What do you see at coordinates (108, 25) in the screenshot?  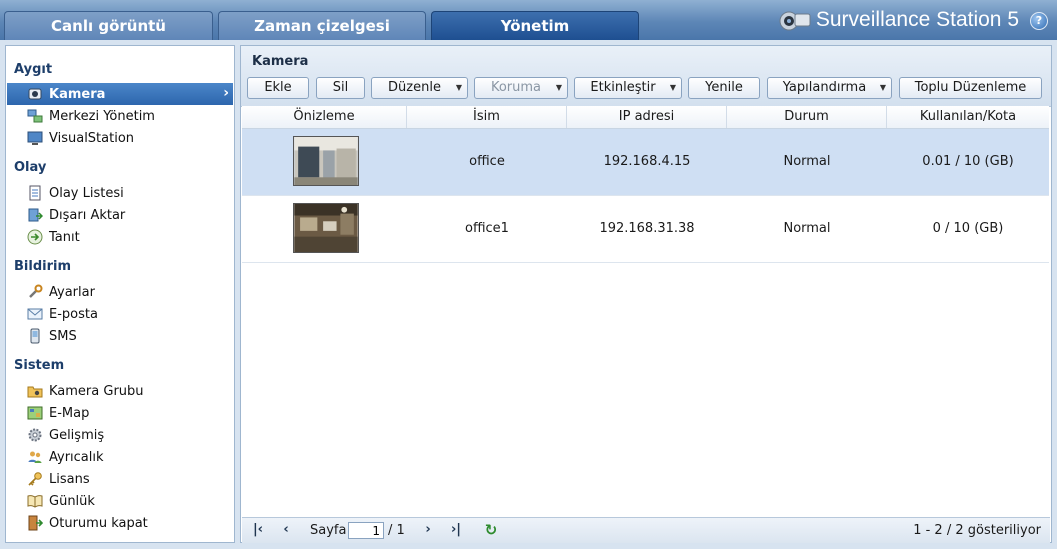 I see `tab-live-view: Canlı görüntü` at bounding box center [108, 25].